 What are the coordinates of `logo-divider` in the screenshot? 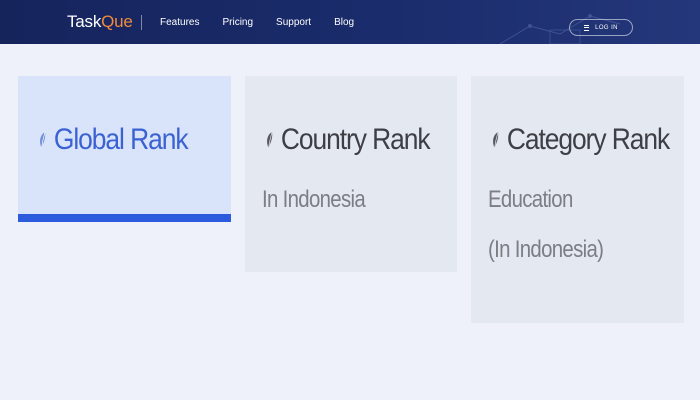 It's located at (141, 22).